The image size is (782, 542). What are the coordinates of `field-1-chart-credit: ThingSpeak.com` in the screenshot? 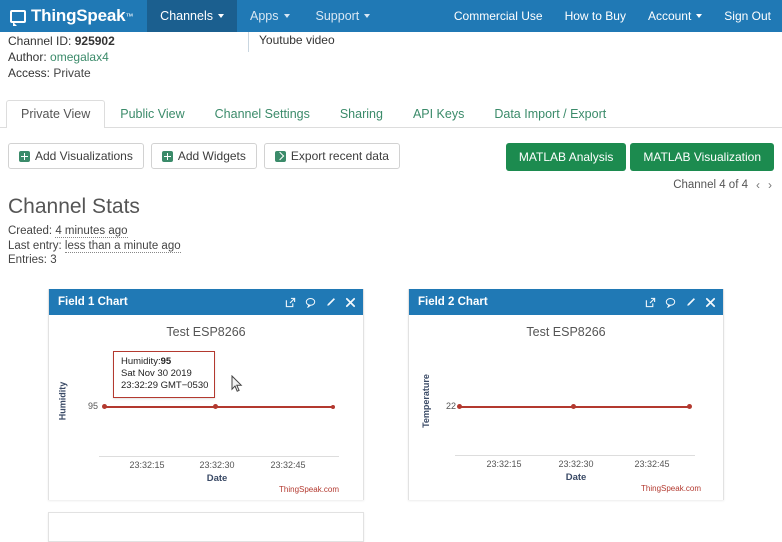 It's located at (309, 489).